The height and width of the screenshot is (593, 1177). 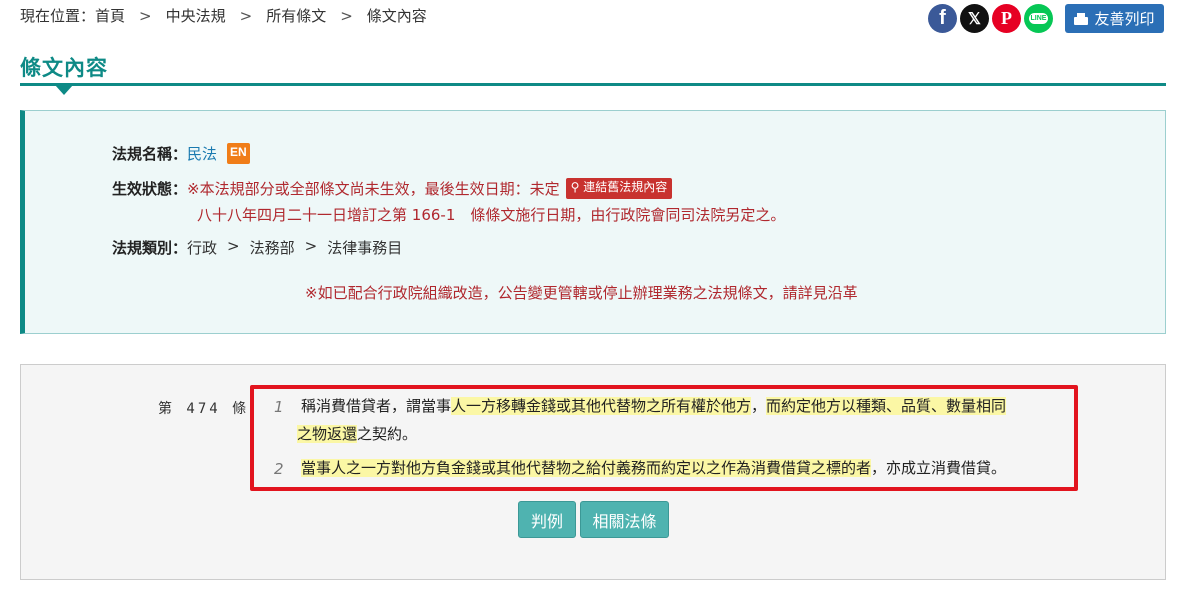 What do you see at coordinates (204, 409) in the screenshot?
I see `article-number: 第 474 條` at bounding box center [204, 409].